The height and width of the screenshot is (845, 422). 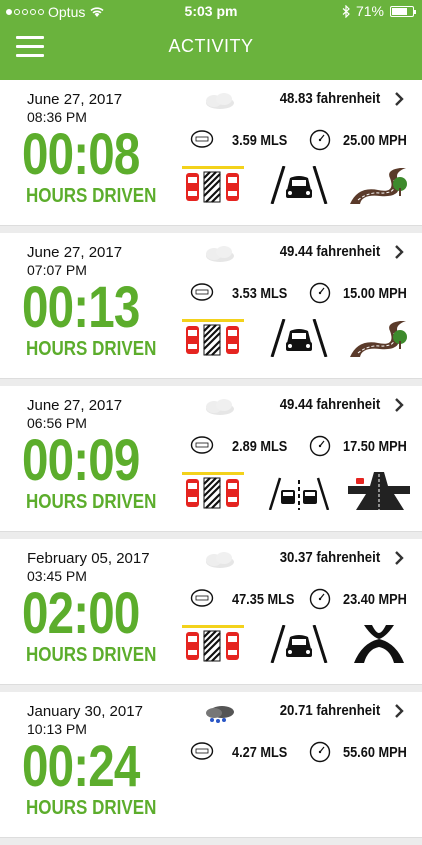 I want to click on trip-date: February 05, 2017, so click(x=88, y=558).